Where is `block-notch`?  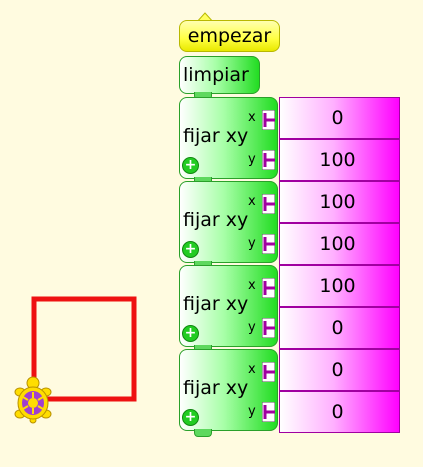
block-notch is located at coordinates (203, 433).